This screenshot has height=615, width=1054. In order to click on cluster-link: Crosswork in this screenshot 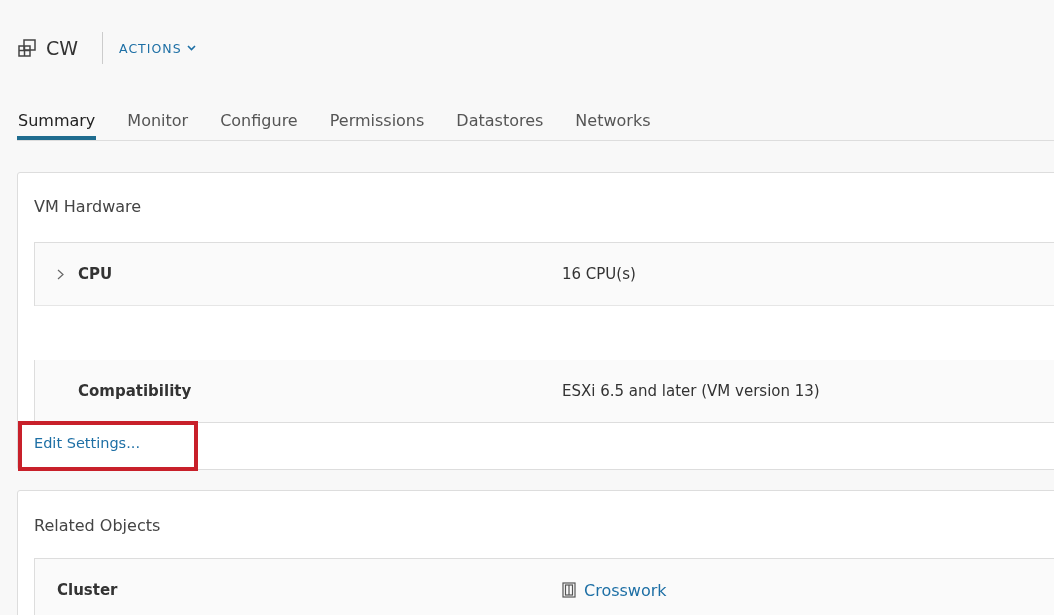, I will do `click(625, 590)`.